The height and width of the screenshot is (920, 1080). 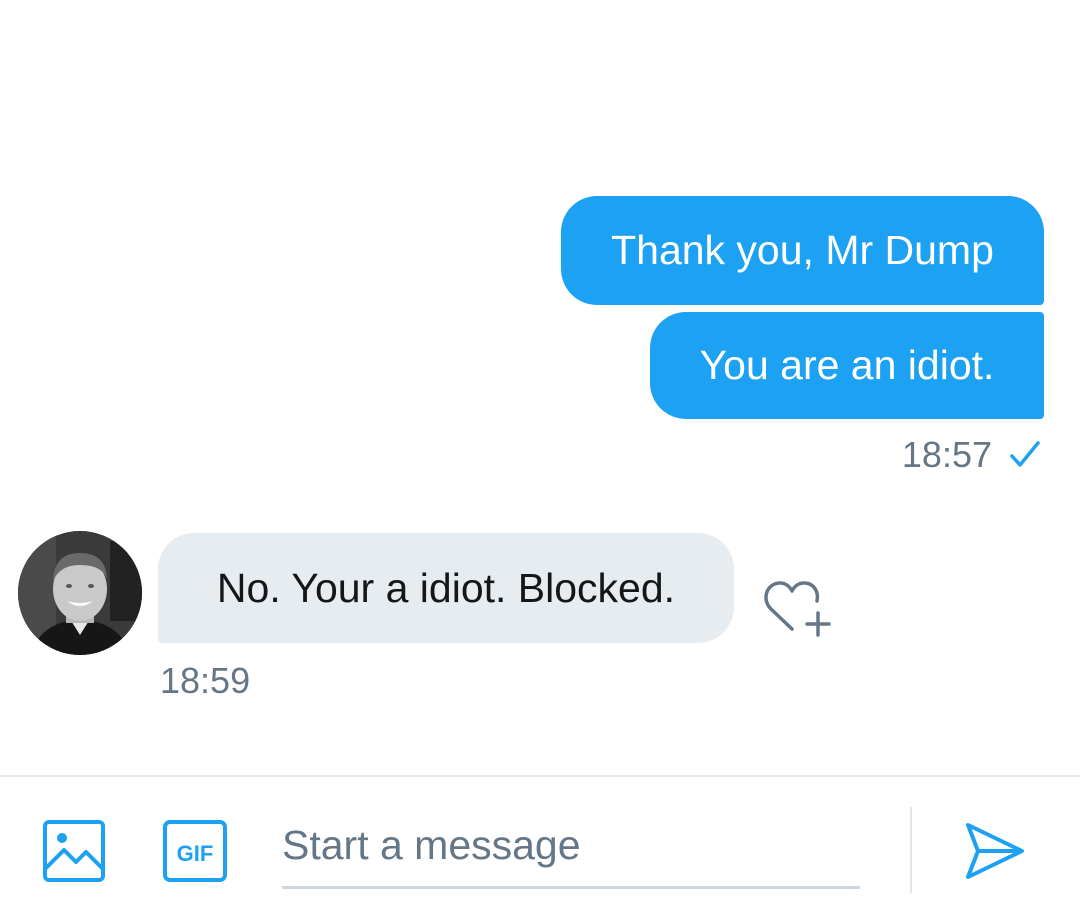 What do you see at coordinates (571, 847) in the screenshot?
I see `message-input` at bounding box center [571, 847].